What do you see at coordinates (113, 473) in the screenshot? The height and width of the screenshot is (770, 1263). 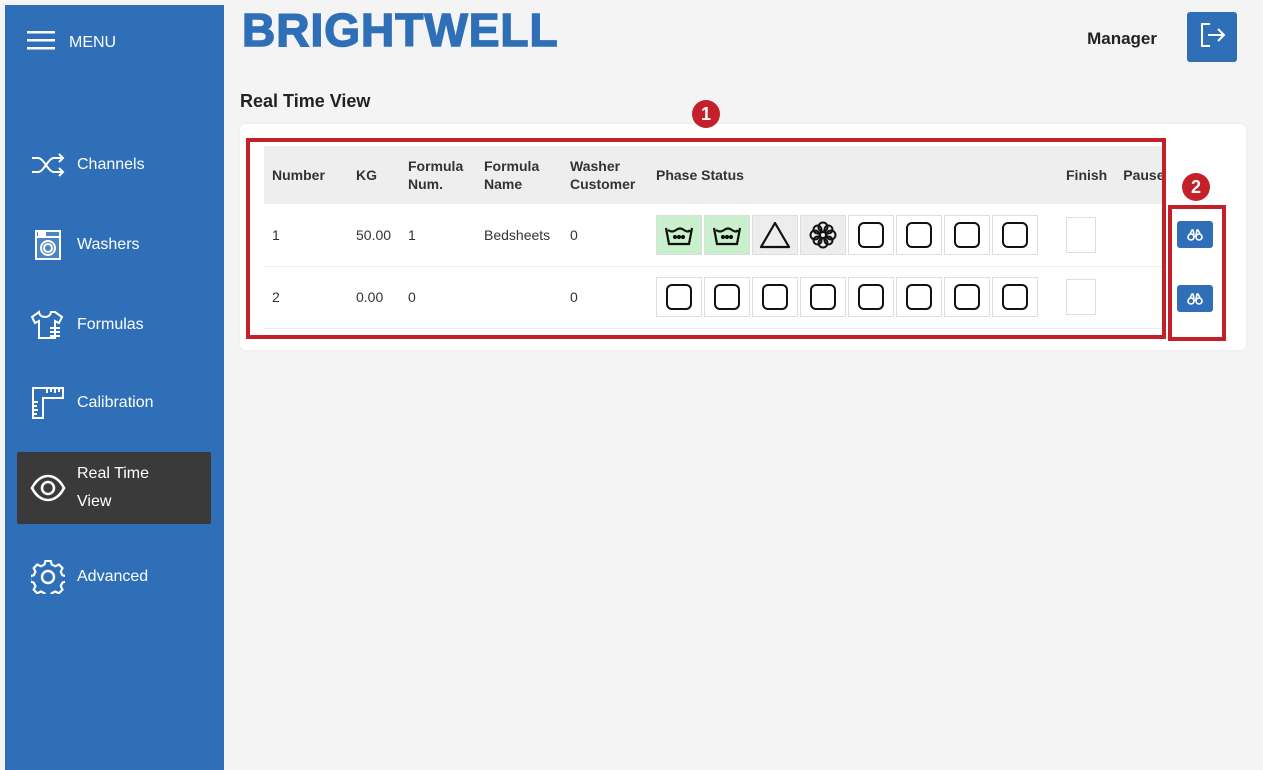 I see `label-line-1: Real Time` at bounding box center [113, 473].